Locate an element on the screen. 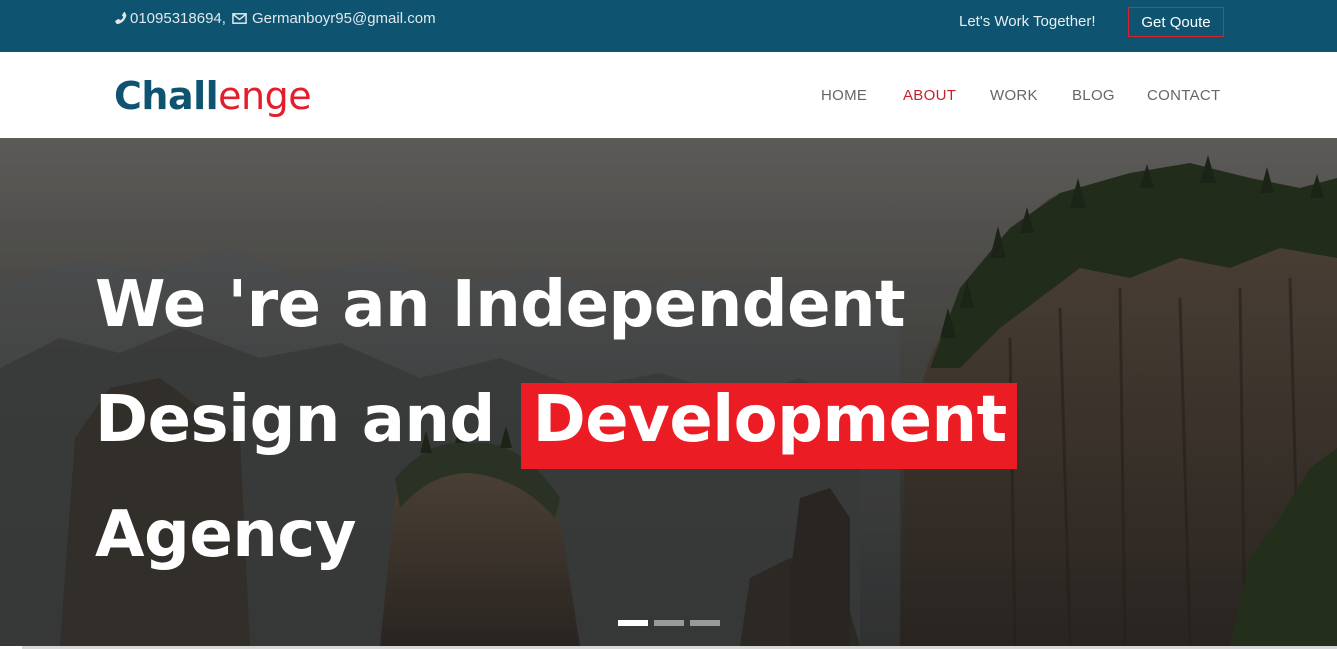  main-nav: HOME ABOUT WORK BLOG CONTACT is located at coordinates (668, 97).